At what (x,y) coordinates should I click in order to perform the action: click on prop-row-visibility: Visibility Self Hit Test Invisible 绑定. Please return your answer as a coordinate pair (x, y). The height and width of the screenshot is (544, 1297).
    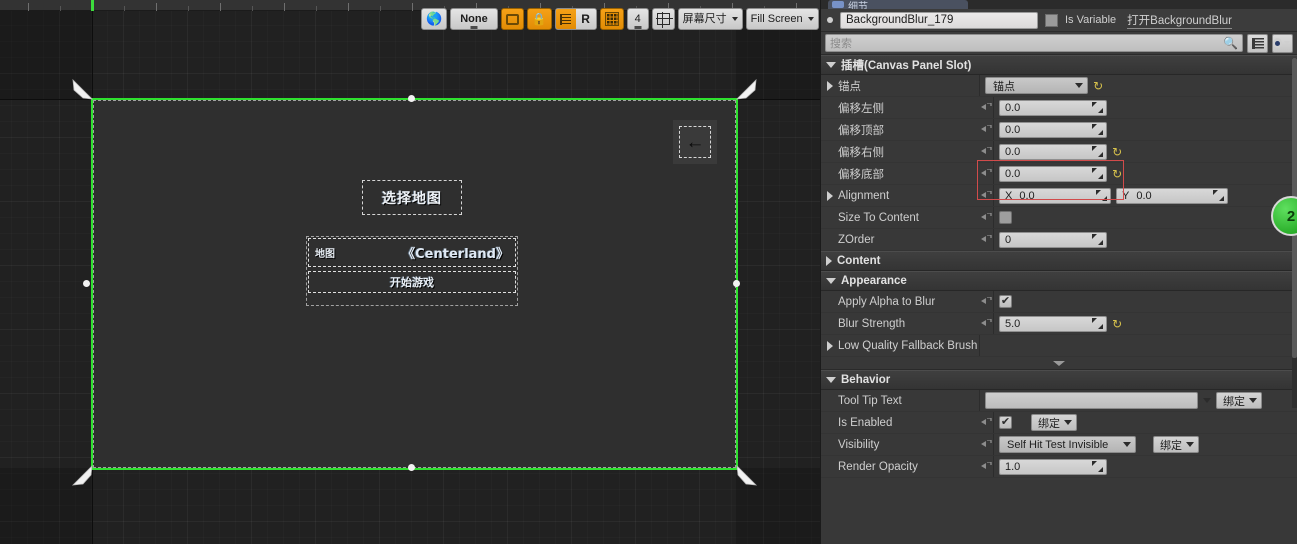
    Looking at the image, I should click on (1059, 445).